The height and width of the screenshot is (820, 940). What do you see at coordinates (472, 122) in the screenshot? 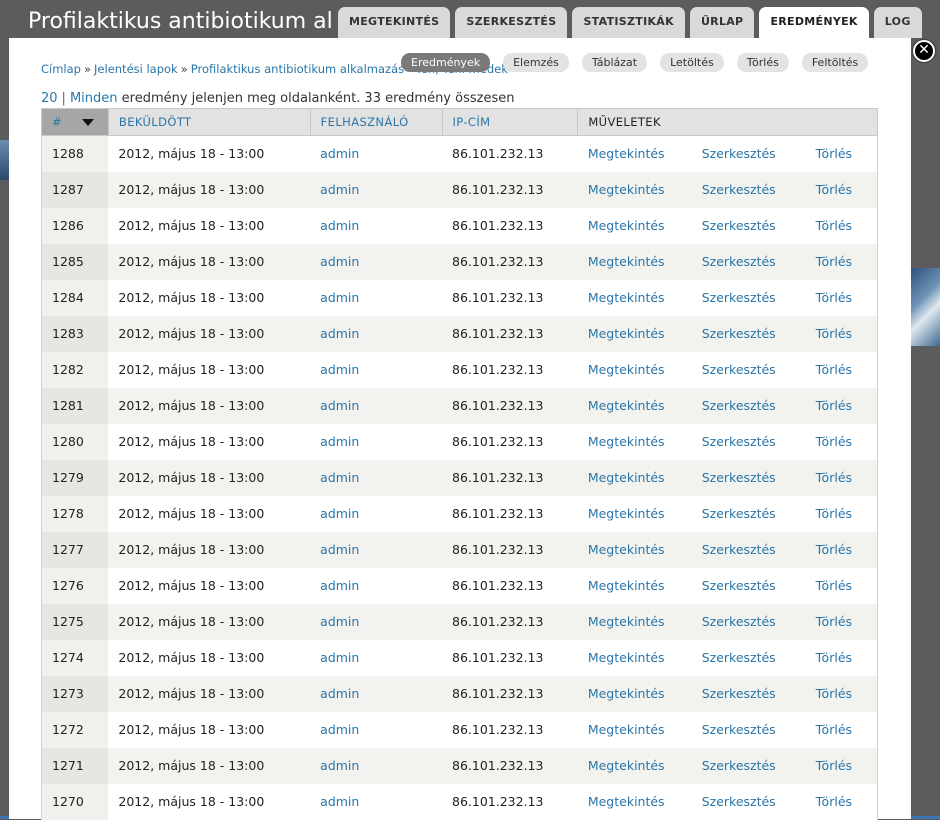
I see `sort-ip-link: IP-CÍM` at bounding box center [472, 122].